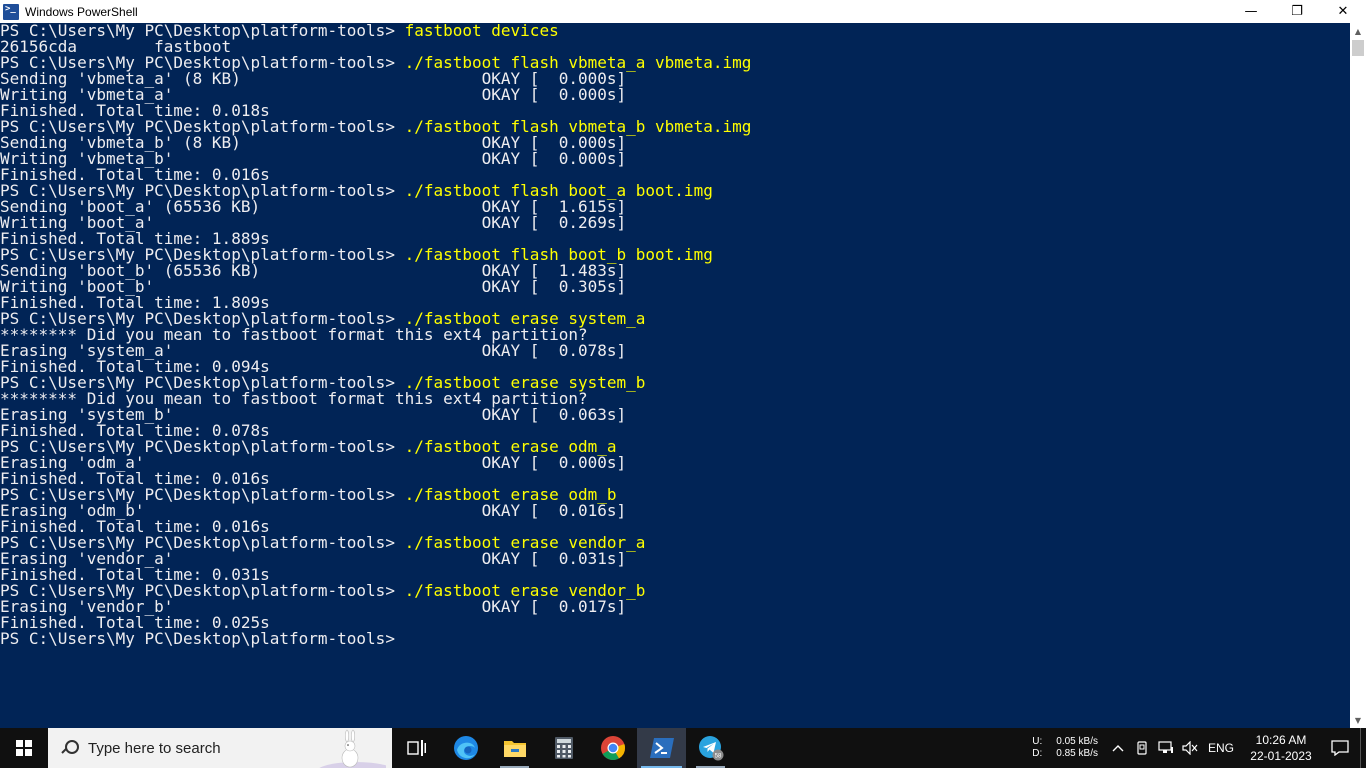 This screenshot has width=1366, height=768. I want to click on network-speed-meter: 0.05 kB/s 0.85 kB/s, so click(1077, 748).